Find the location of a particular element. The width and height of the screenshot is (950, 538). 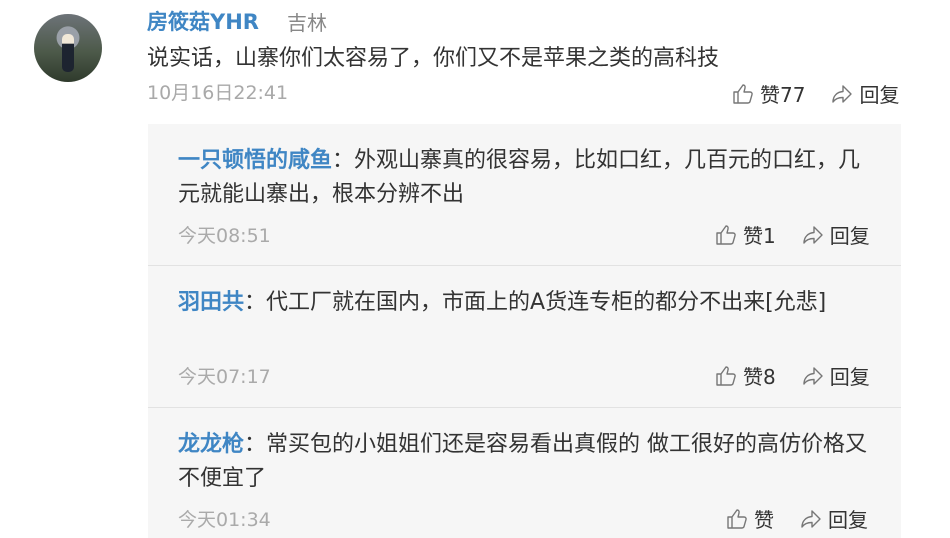

avatar is located at coordinates (68, 48).